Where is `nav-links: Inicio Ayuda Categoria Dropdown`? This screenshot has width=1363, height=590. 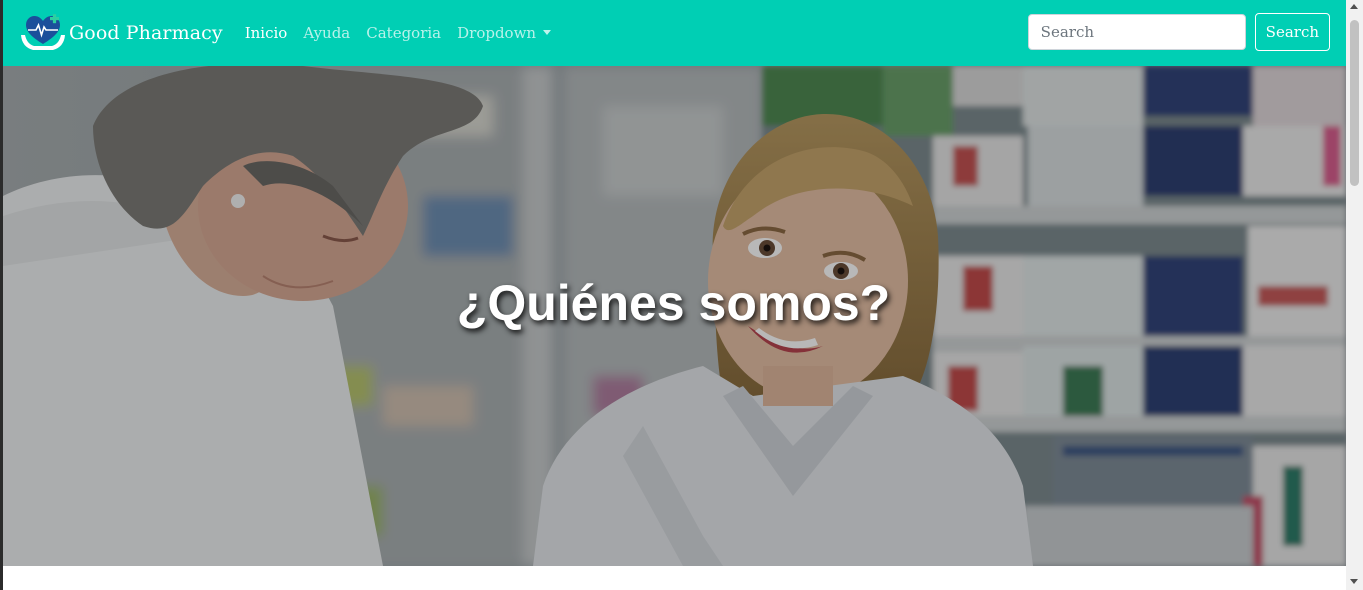 nav-links: Inicio Ayuda Categoria Dropdown is located at coordinates (406, 33).